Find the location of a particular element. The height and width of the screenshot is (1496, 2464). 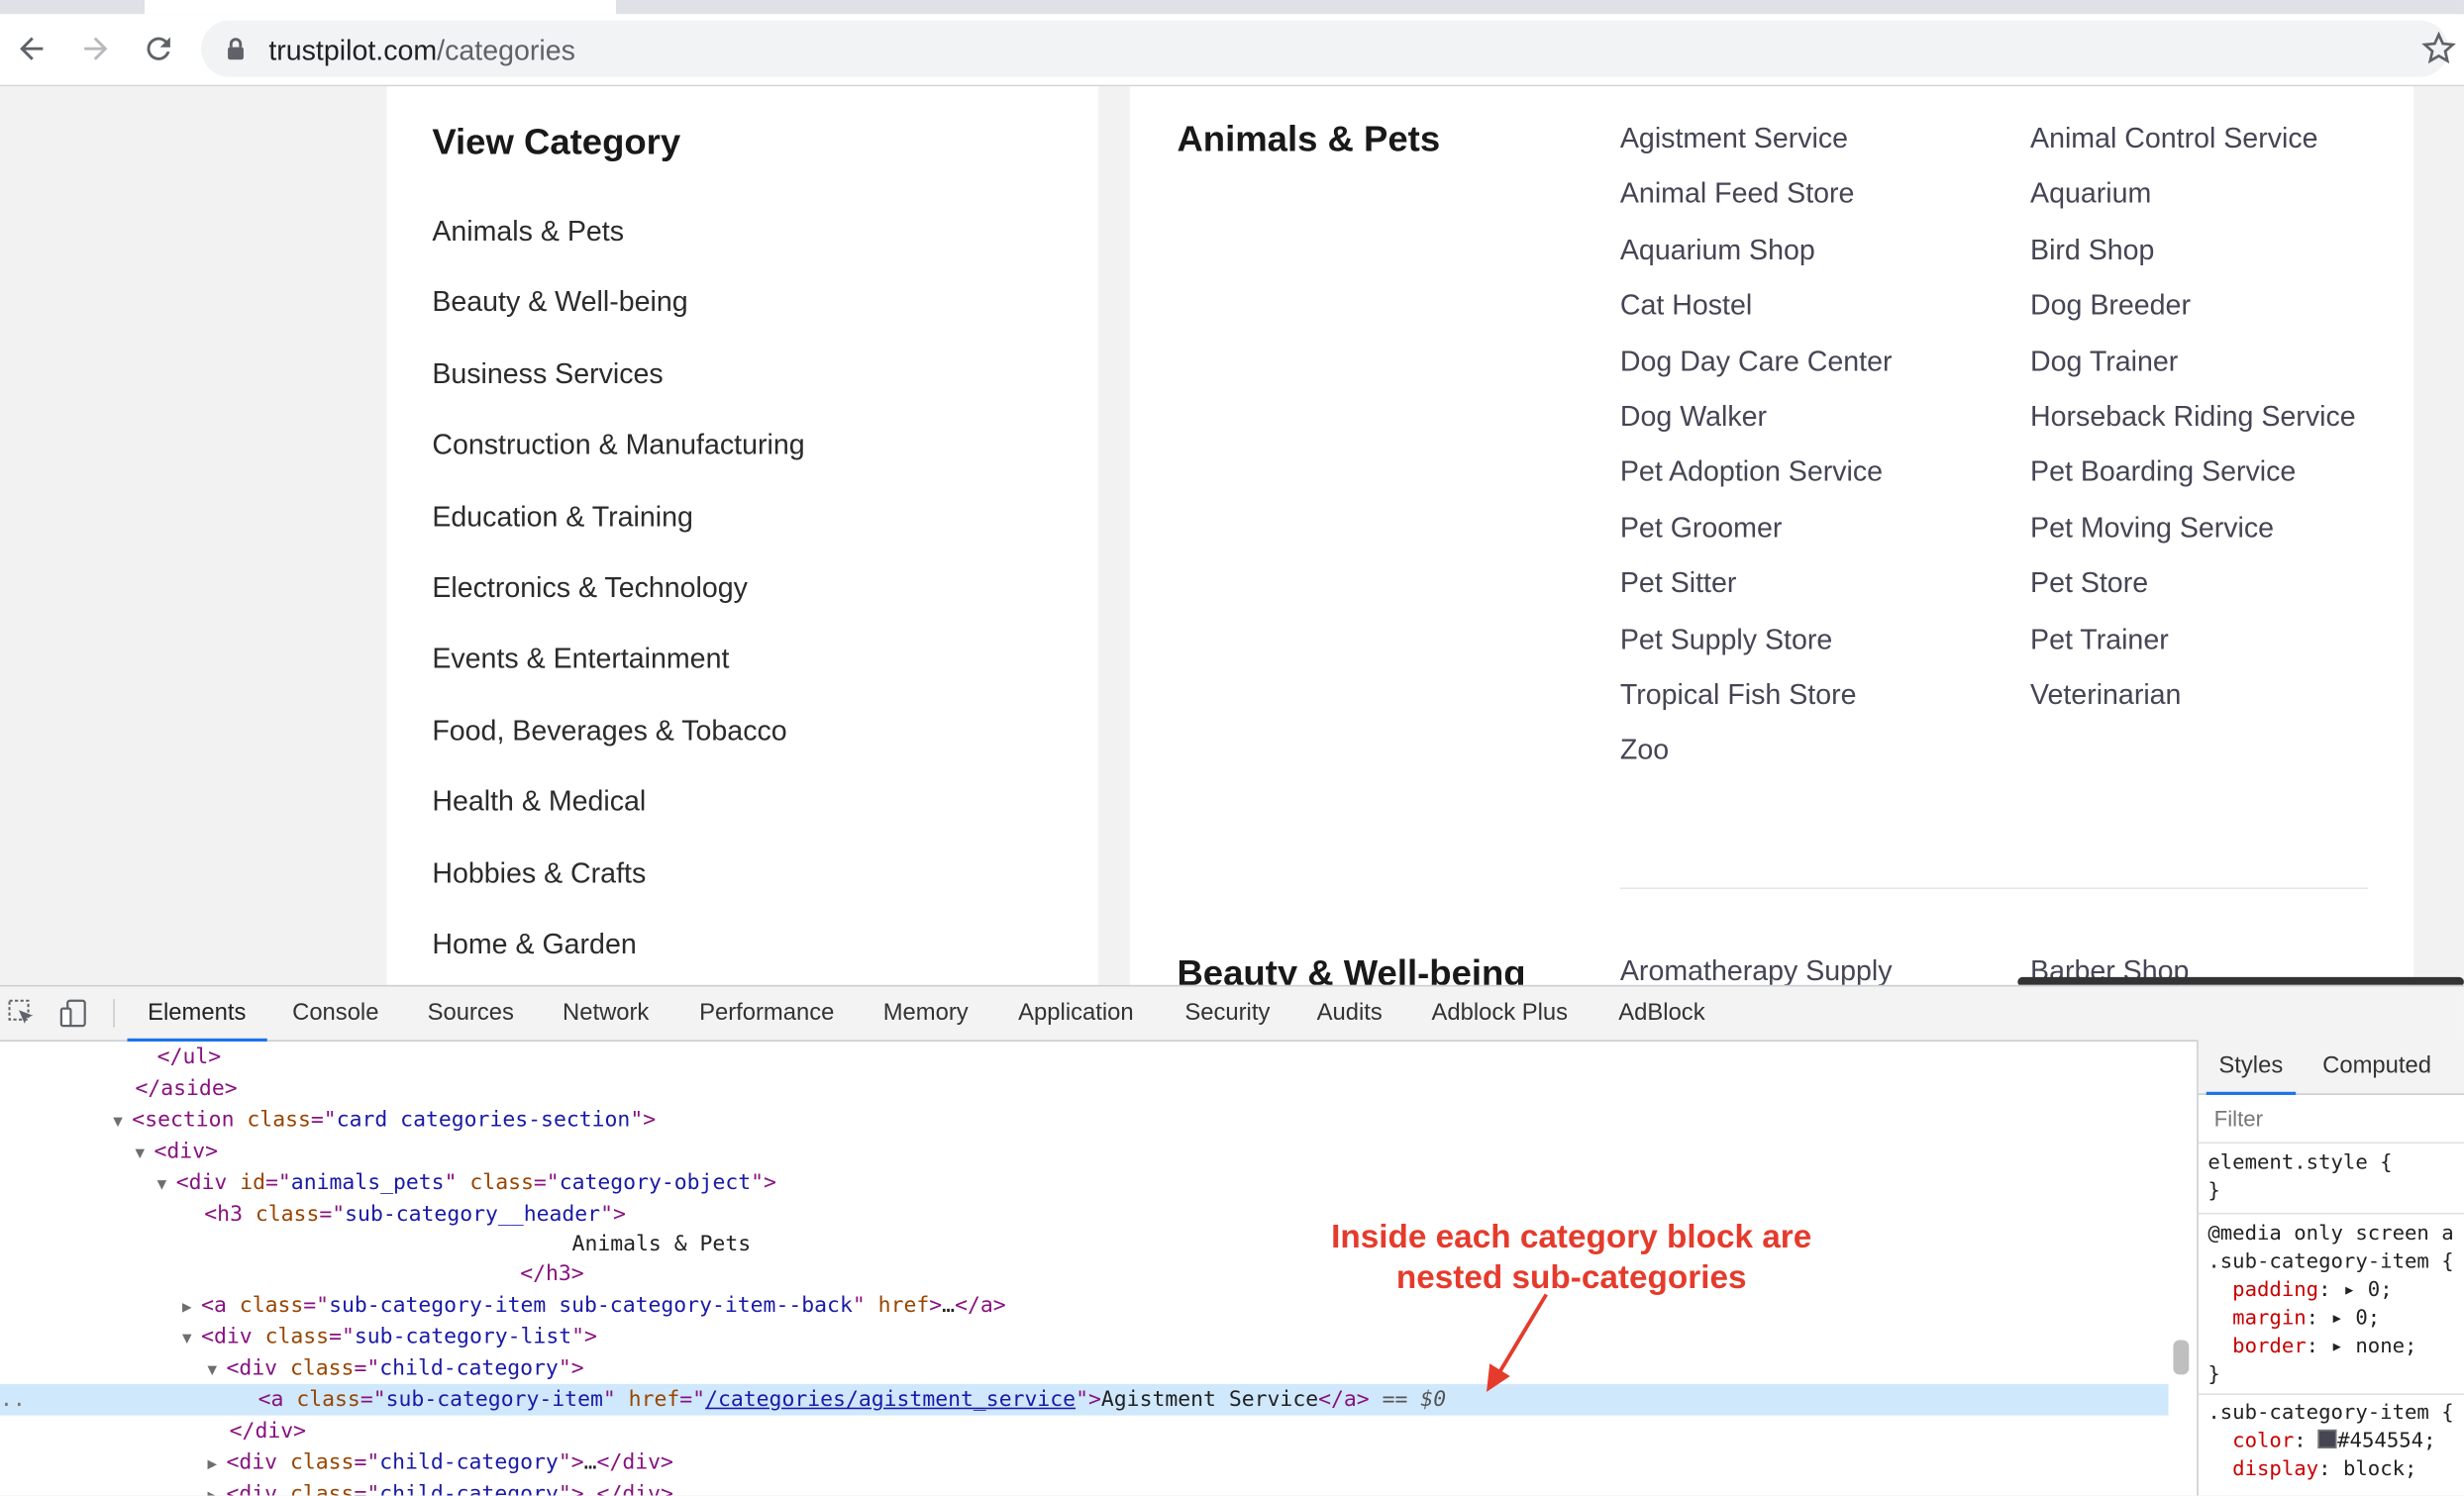

subcategory-link: Dog Breeder is located at coordinates (2219, 306).